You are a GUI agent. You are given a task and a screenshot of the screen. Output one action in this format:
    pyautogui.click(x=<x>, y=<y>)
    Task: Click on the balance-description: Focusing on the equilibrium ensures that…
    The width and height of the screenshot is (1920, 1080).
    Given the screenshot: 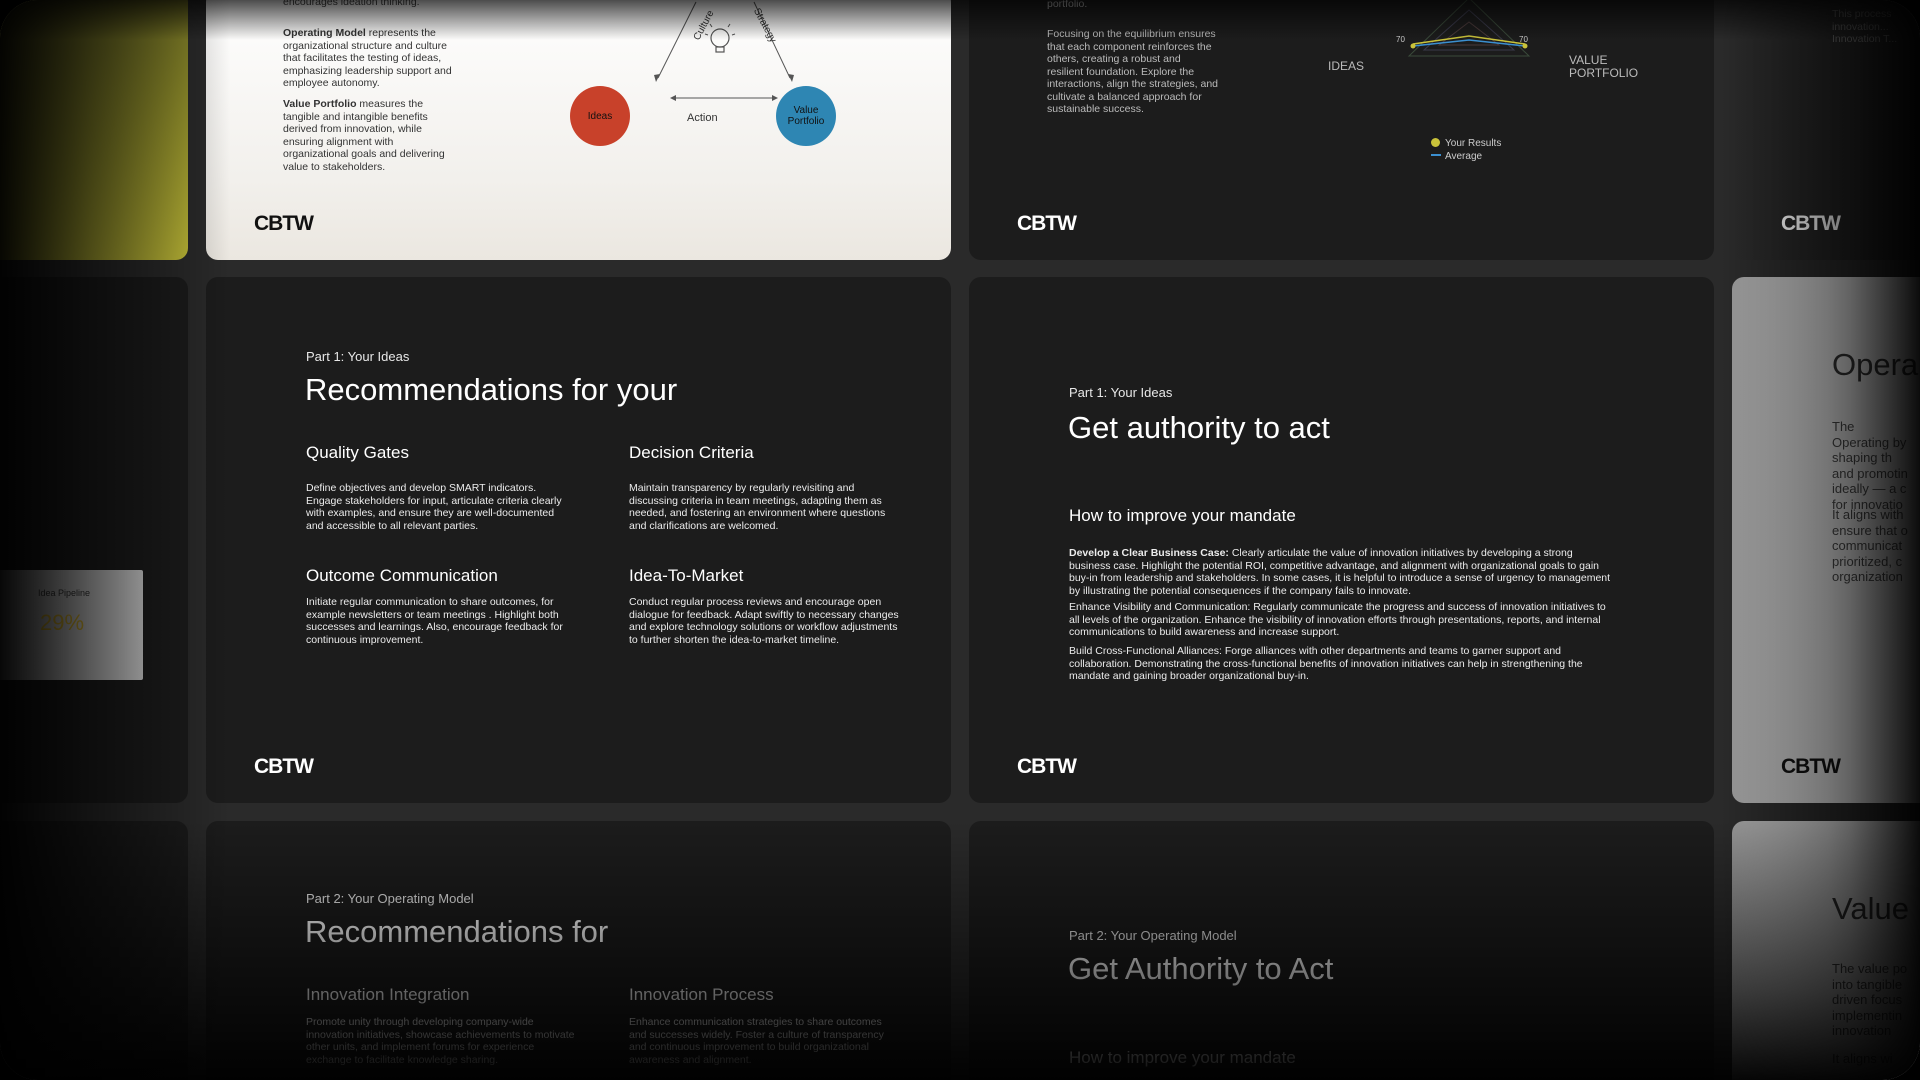 What is the action you would take?
    pyautogui.click(x=1133, y=71)
    